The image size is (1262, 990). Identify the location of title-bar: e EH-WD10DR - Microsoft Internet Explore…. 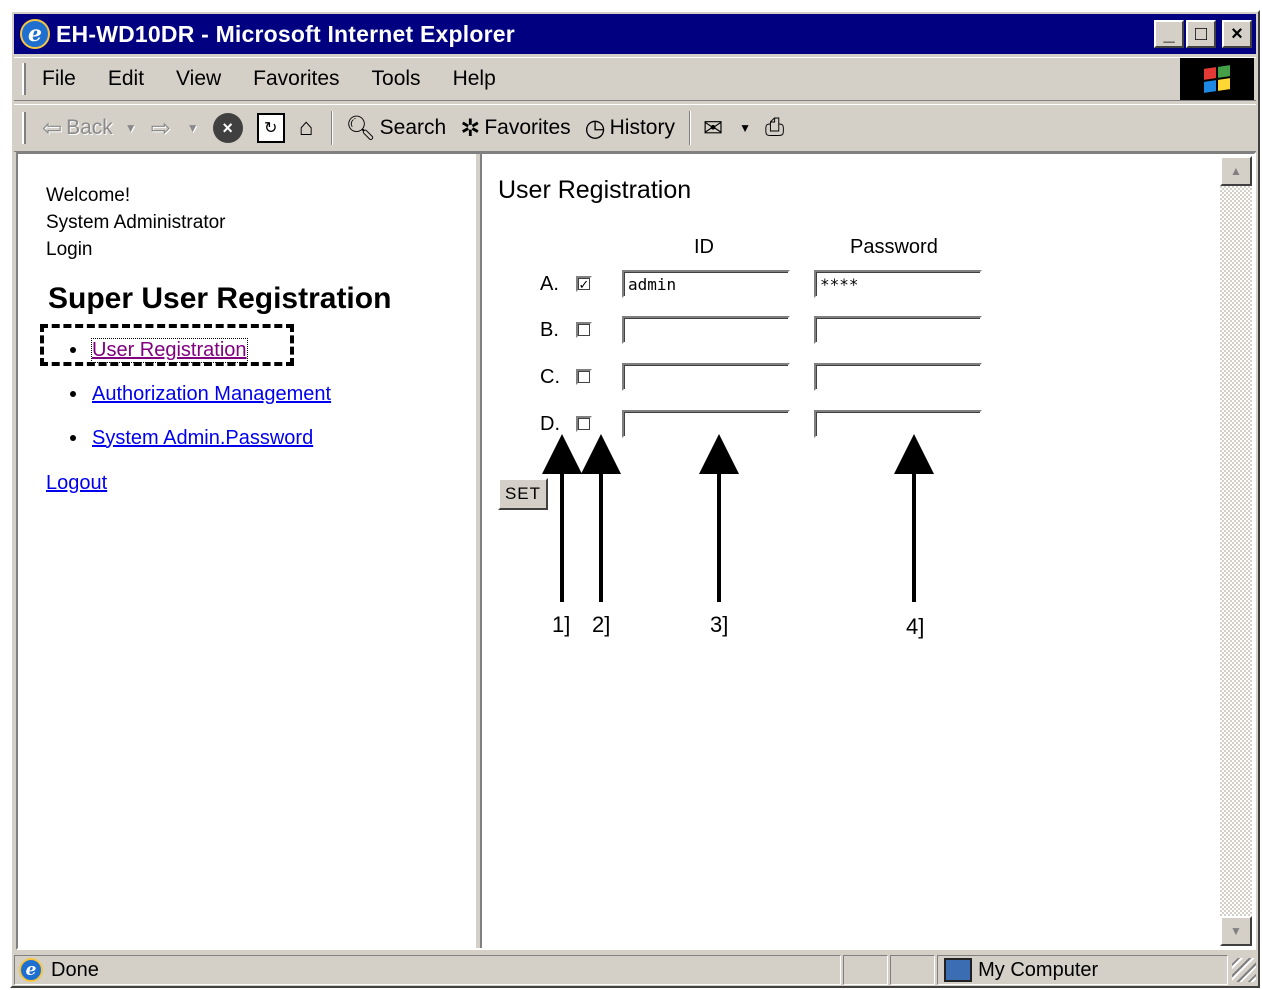
(635, 34).